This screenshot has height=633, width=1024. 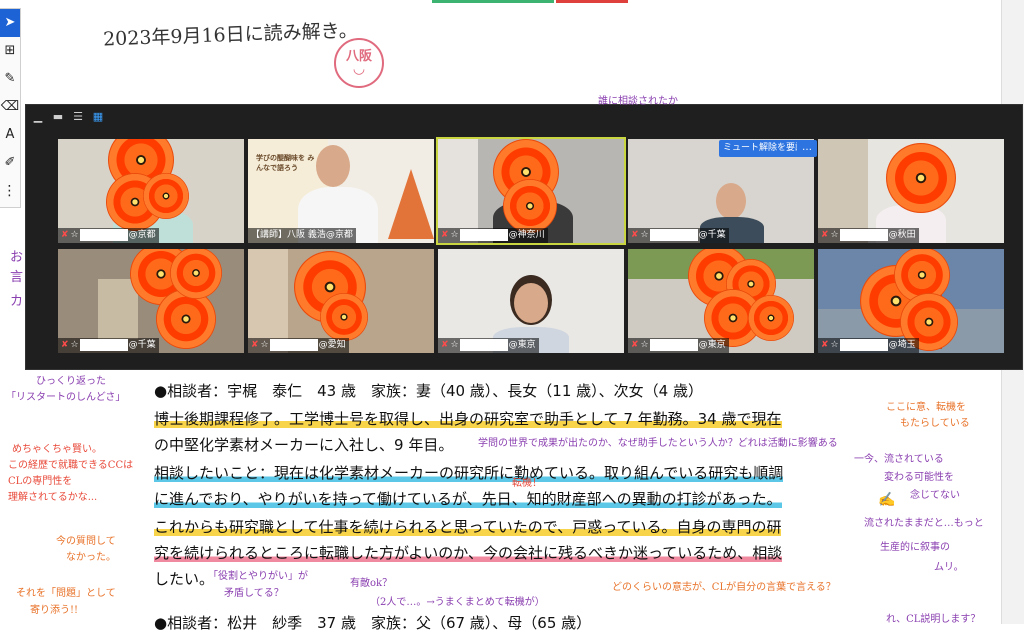 I want to click on video-tile-1: ✘ ☆ @京都, so click(x=151, y=191).